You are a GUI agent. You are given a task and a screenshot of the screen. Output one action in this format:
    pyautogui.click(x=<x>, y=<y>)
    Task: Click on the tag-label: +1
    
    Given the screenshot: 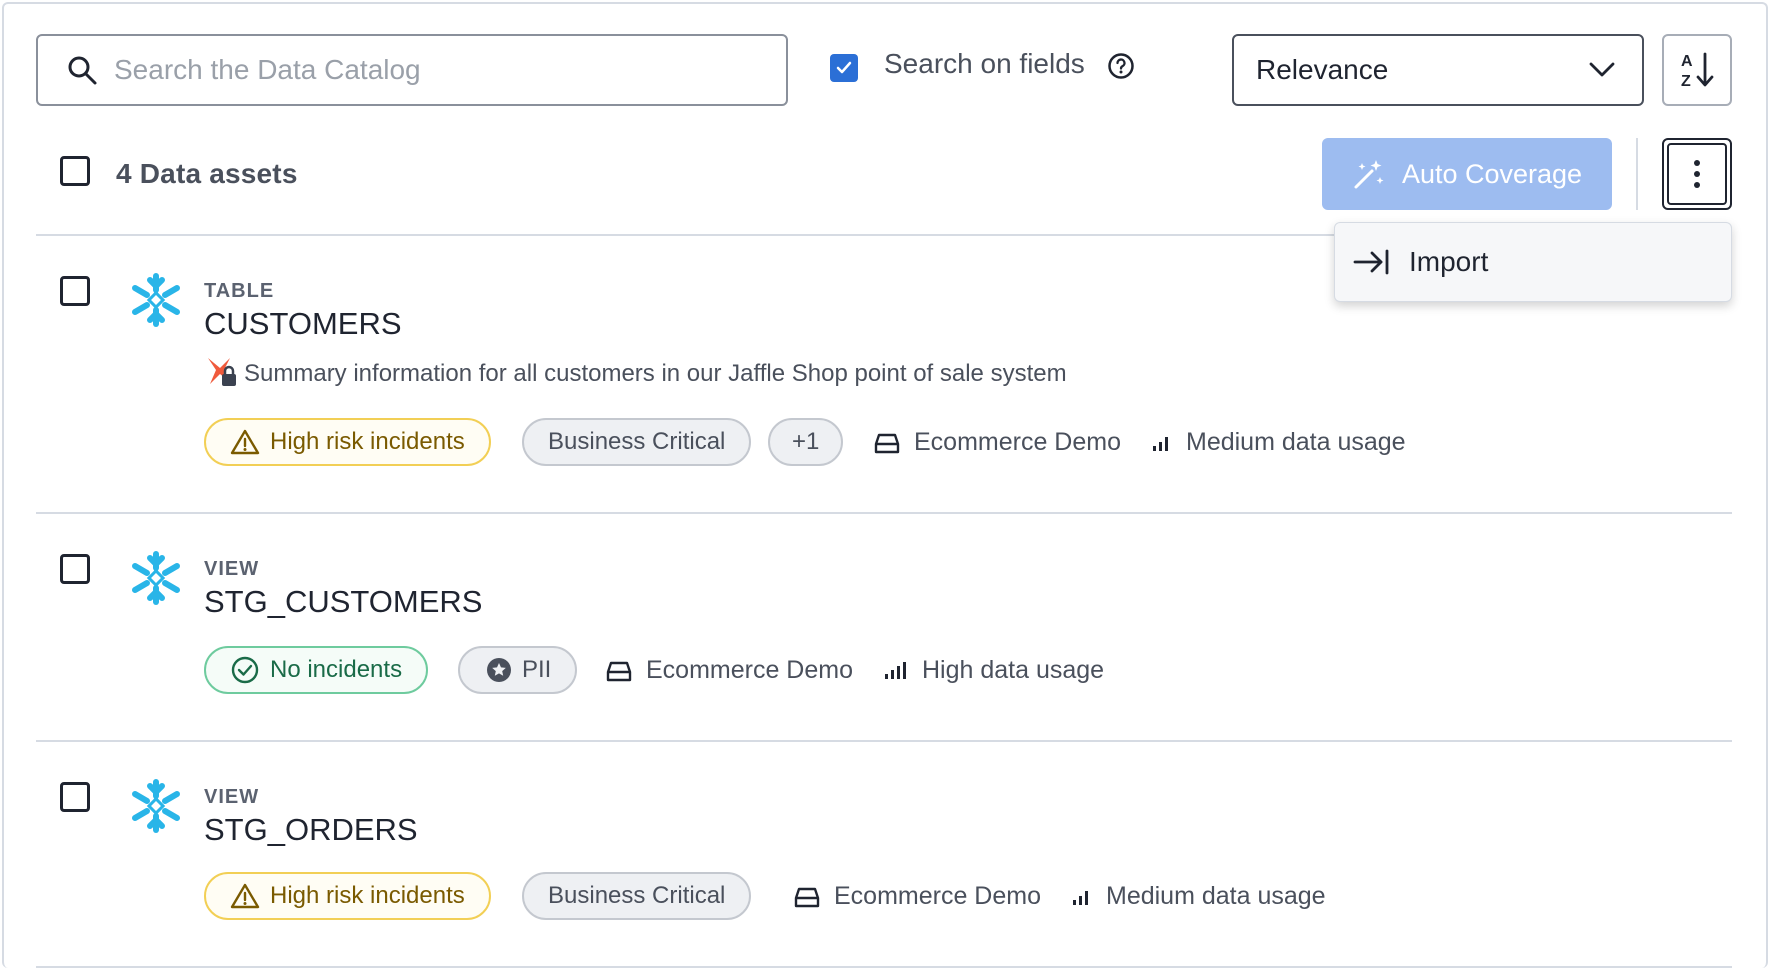 What is the action you would take?
    pyautogui.click(x=806, y=441)
    